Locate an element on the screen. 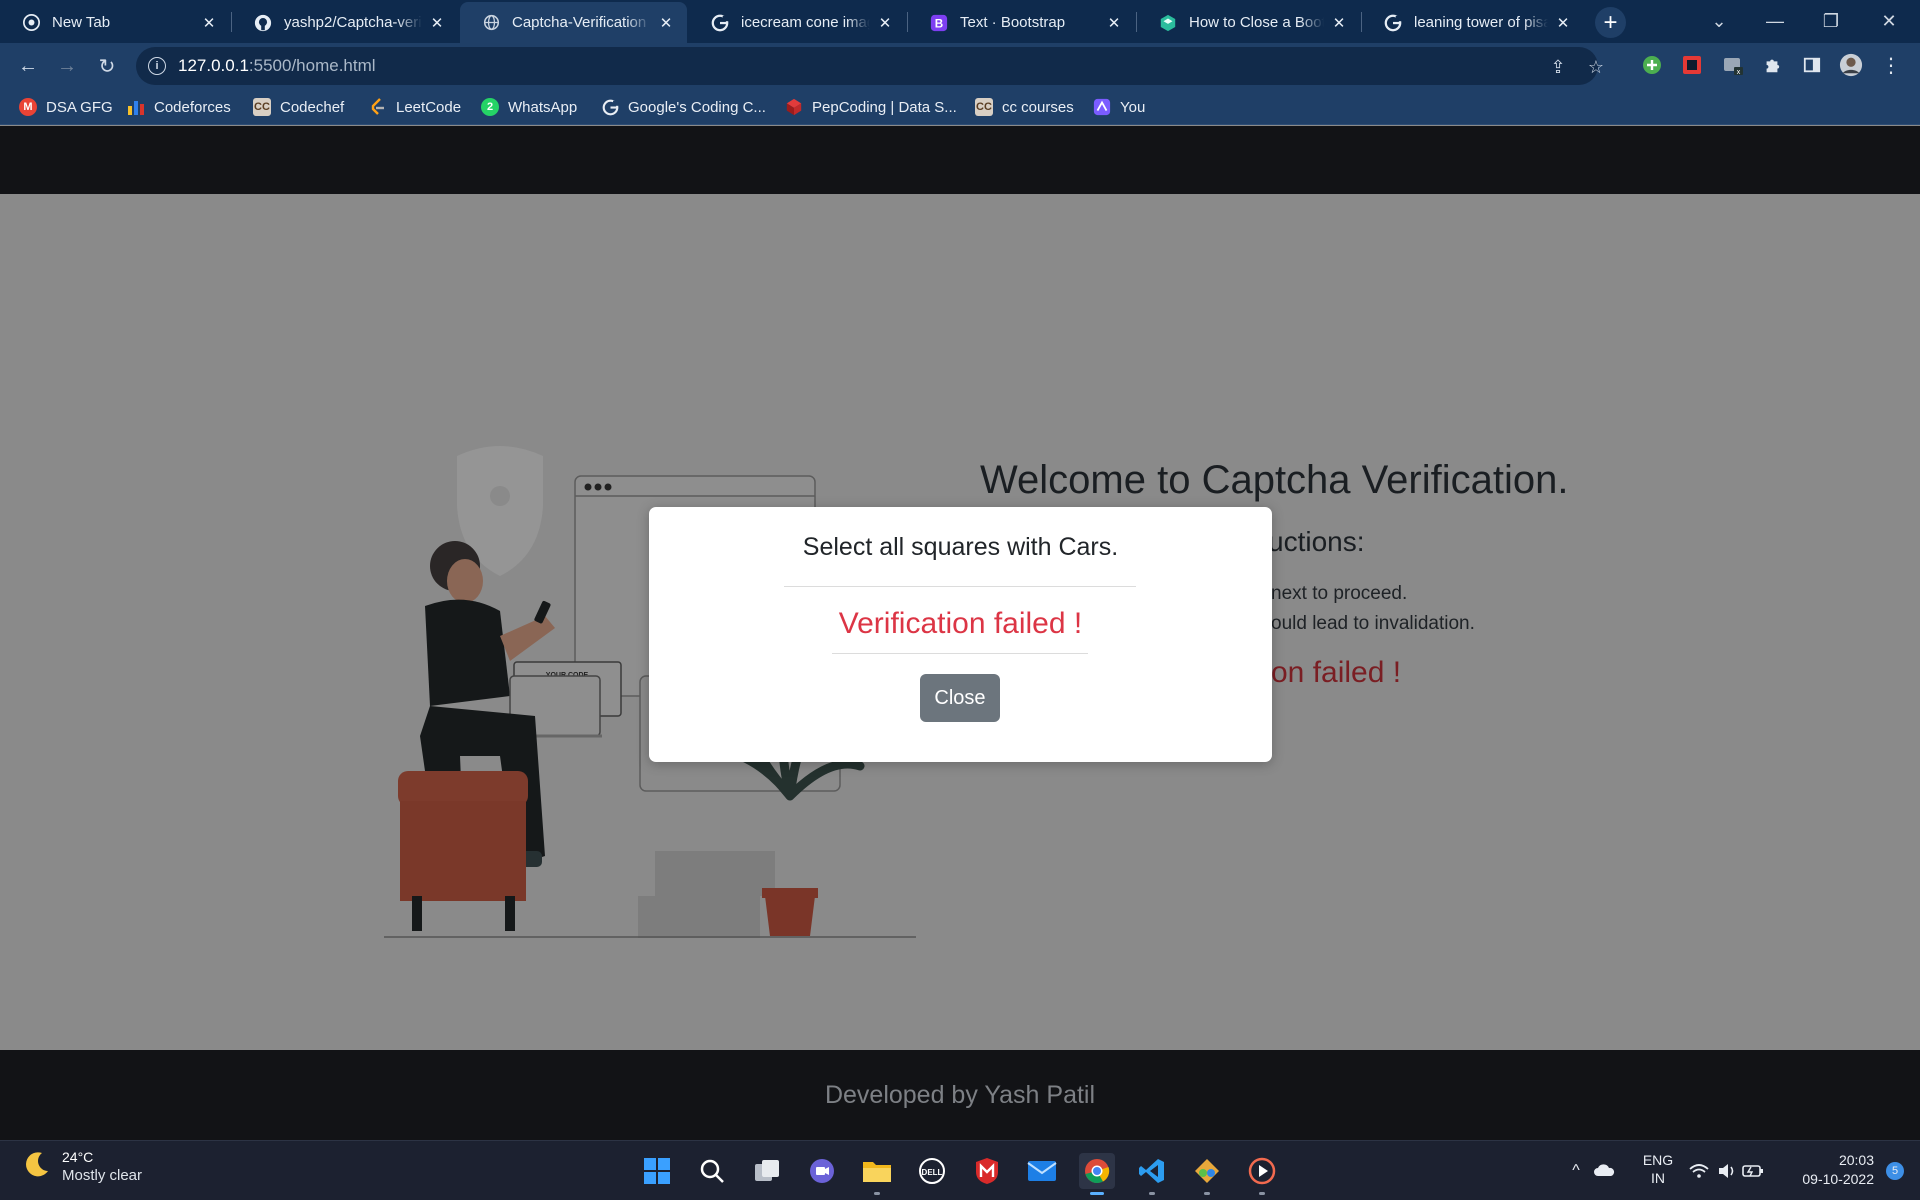  clock-time: 20:03 is located at coordinates (1856, 1160).